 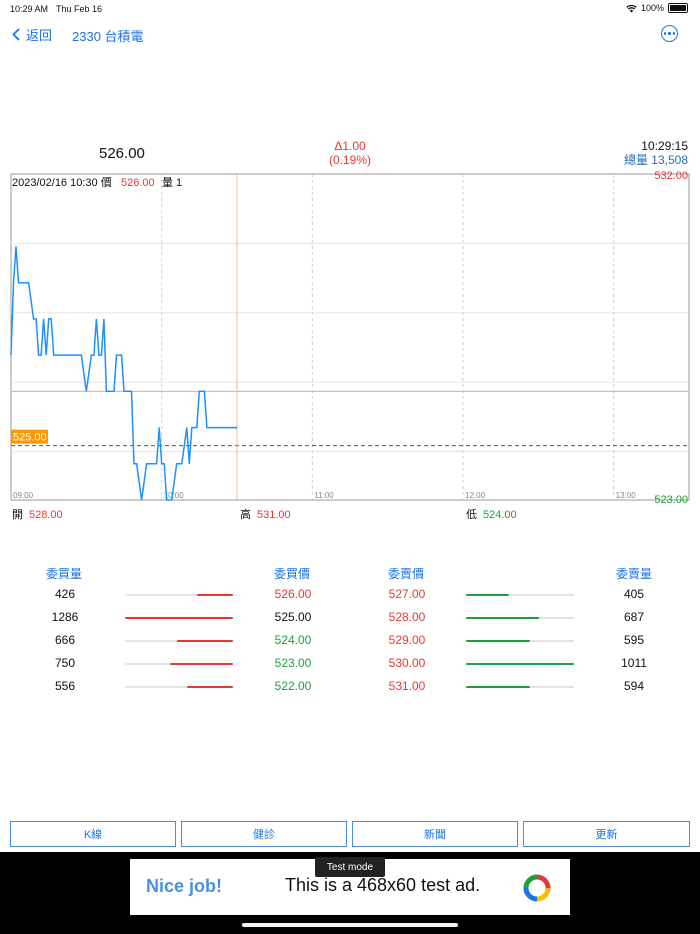 I want to click on ad-logo-icon, so click(x=537, y=888).